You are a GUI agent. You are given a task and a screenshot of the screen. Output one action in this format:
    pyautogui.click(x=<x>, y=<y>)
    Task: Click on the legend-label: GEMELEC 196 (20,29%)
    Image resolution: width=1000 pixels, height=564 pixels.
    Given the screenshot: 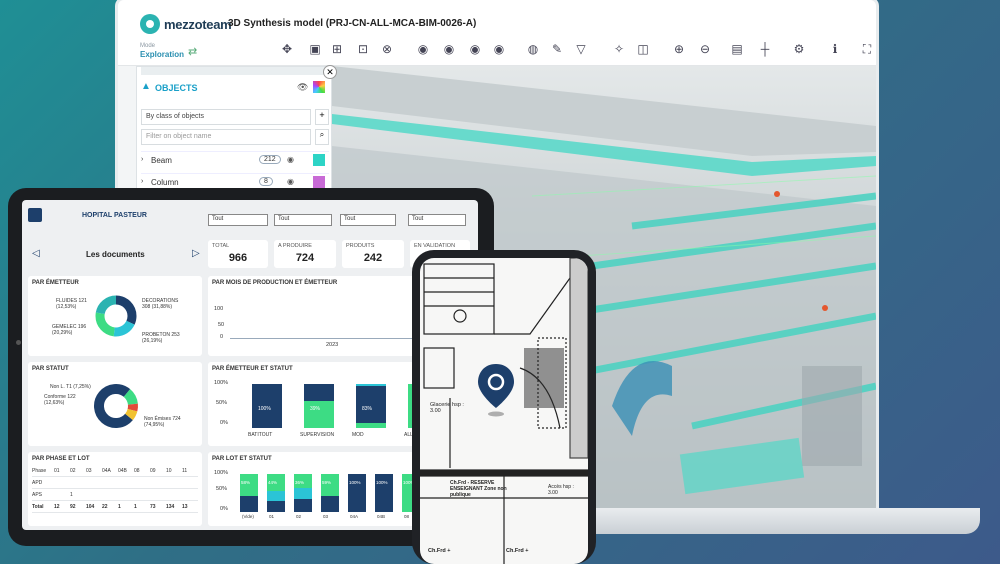 What is the action you would take?
    pyautogui.click(x=69, y=330)
    